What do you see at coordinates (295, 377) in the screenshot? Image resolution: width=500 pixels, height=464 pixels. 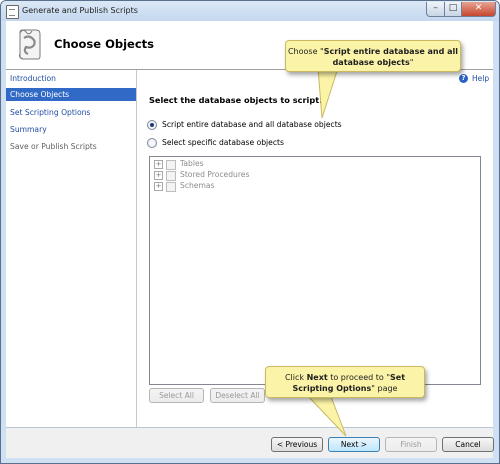 I see `callout-text: Click` at bounding box center [295, 377].